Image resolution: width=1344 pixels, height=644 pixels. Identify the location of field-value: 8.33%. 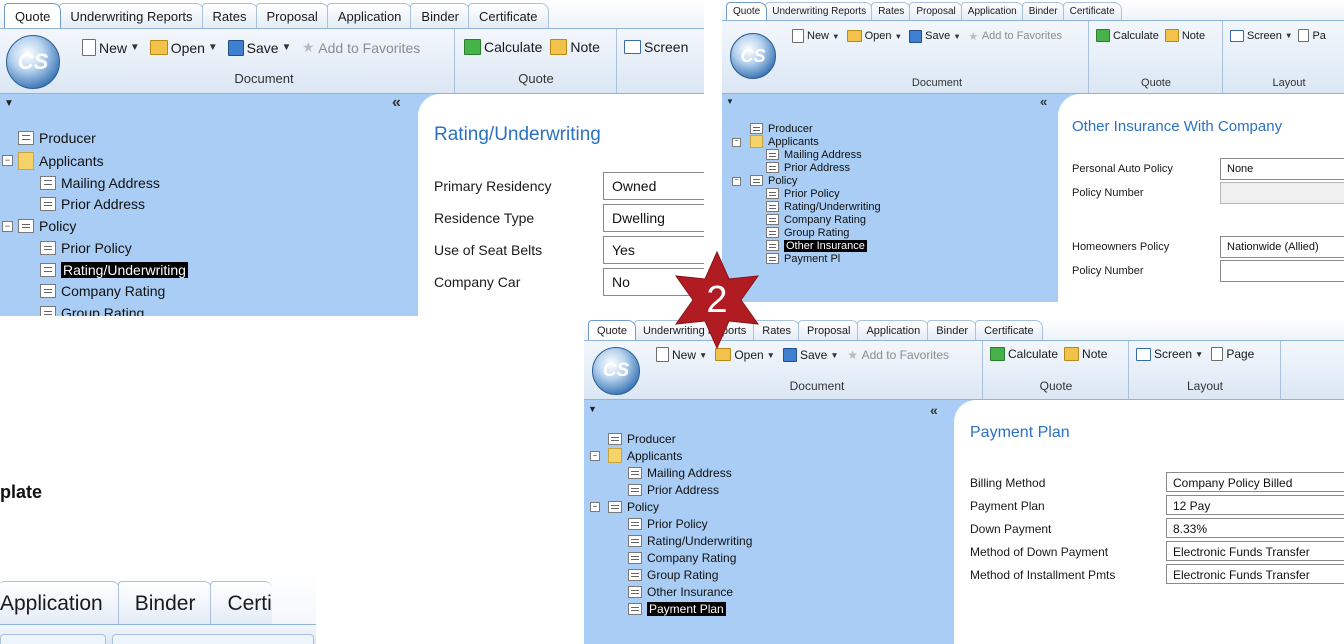
(1255, 528).